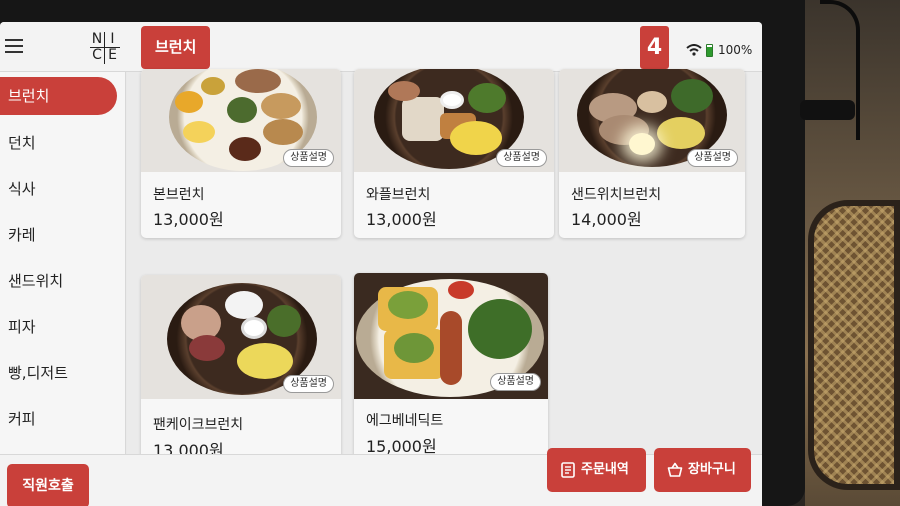  I want to click on order-history-button: 주문내역, so click(596, 470).